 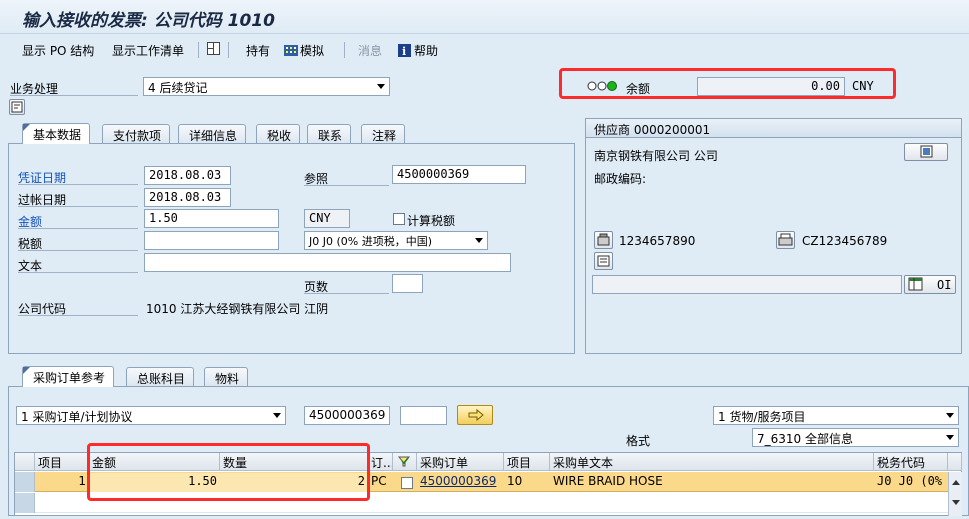 What do you see at coordinates (405, 51) in the screenshot?
I see `info-icon: i` at bounding box center [405, 51].